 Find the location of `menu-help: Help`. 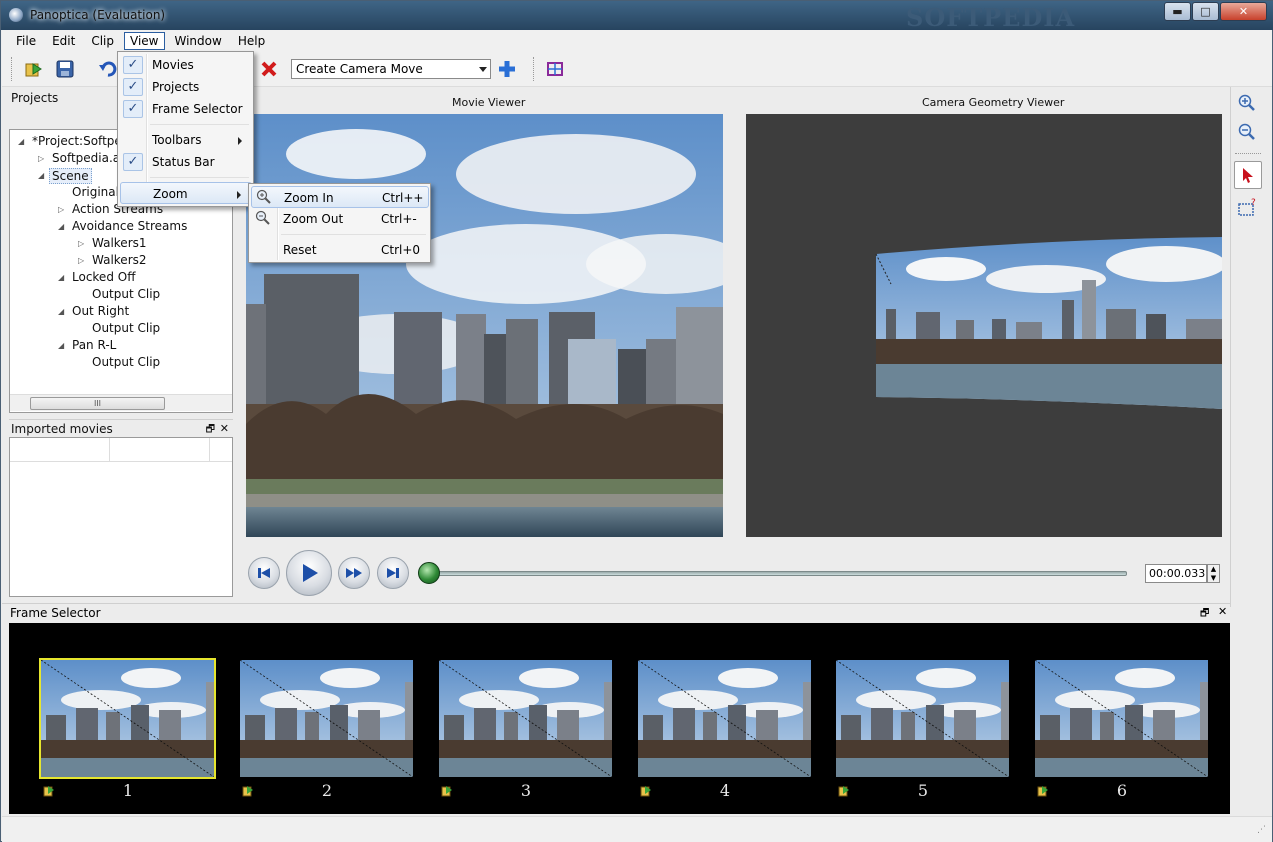

menu-help: Help is located at coordinates (251, 41).